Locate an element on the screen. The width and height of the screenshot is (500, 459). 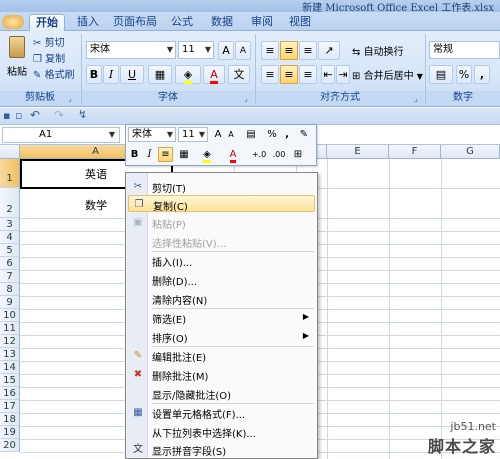
undo-icon: ↶ is located at coordinates (35, 115).